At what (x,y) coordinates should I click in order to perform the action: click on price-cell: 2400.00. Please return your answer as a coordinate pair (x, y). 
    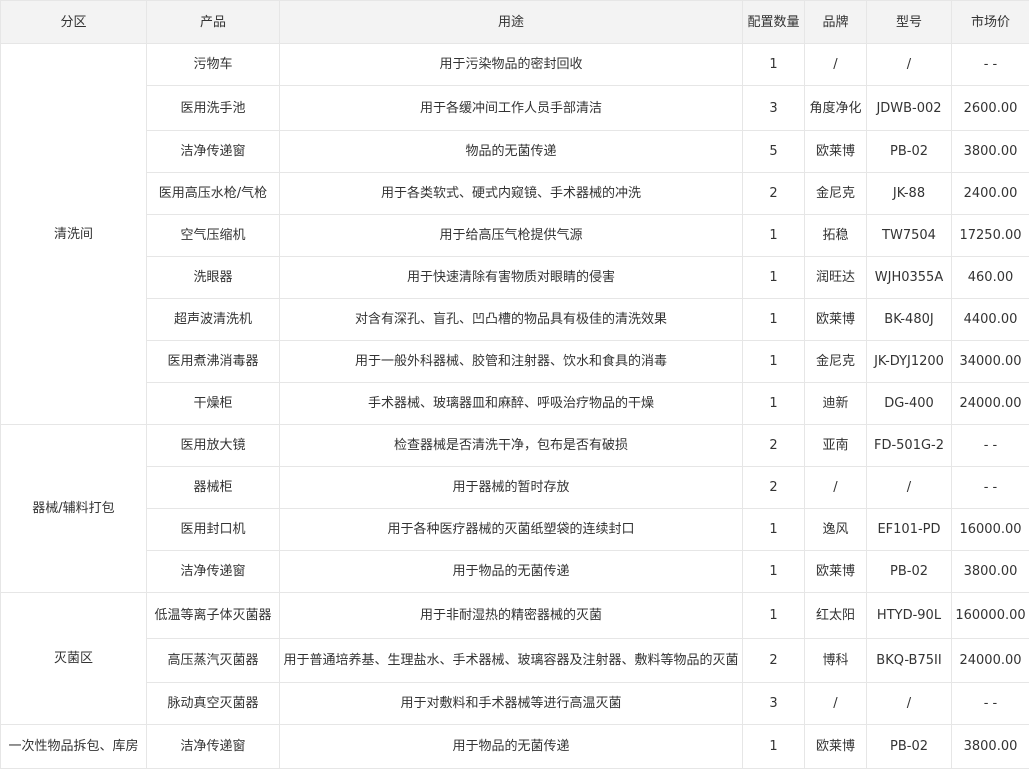
    Looking at the image, I should click on (990, 193).